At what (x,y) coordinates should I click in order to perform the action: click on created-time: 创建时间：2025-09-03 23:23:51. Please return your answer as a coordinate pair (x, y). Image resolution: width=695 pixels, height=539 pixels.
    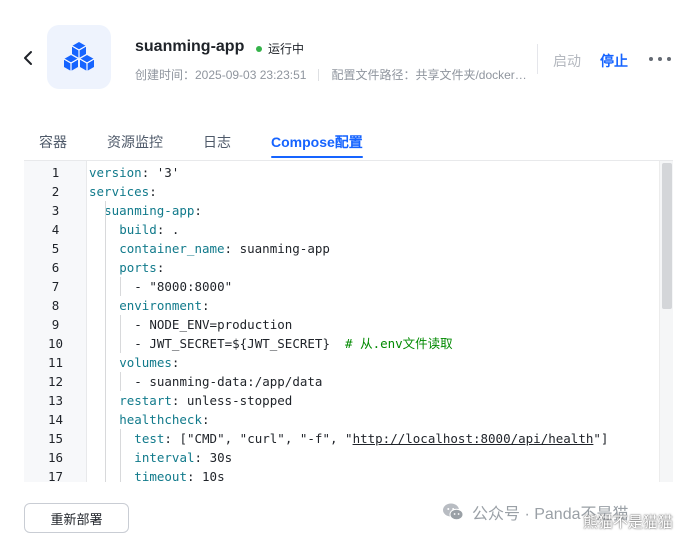
    Looking at the image, I should click on (221, 75).